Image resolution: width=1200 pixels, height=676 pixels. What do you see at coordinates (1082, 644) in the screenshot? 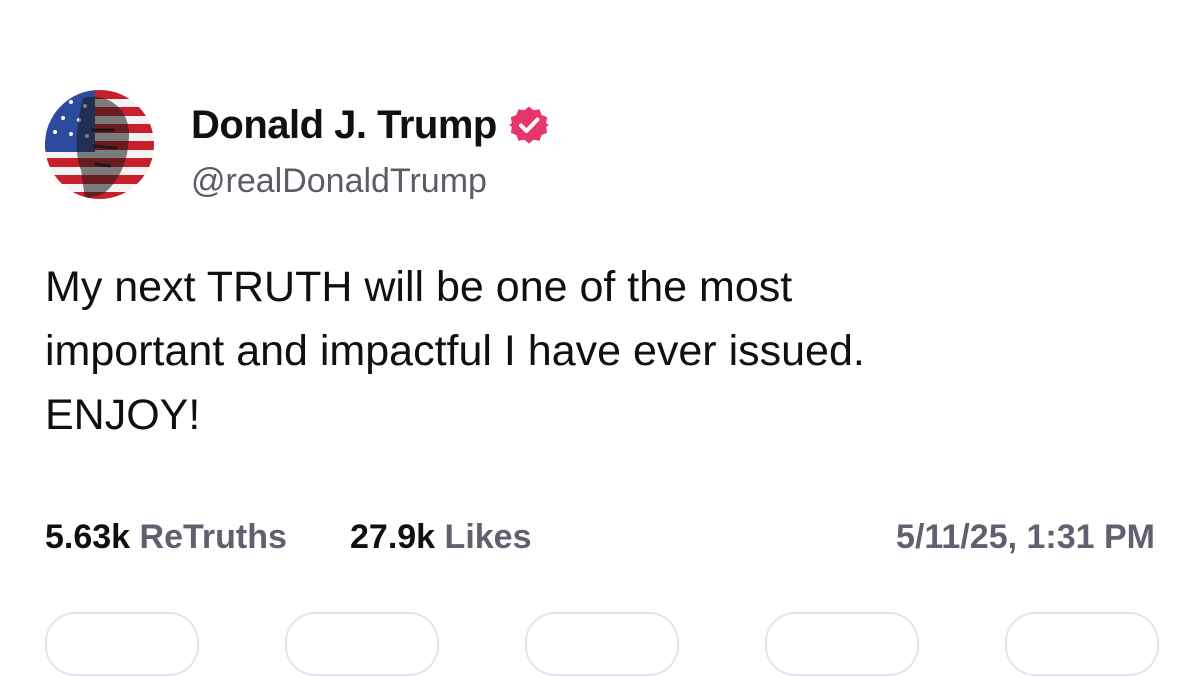
I see `share-button` at bounding box center [1082, 644].